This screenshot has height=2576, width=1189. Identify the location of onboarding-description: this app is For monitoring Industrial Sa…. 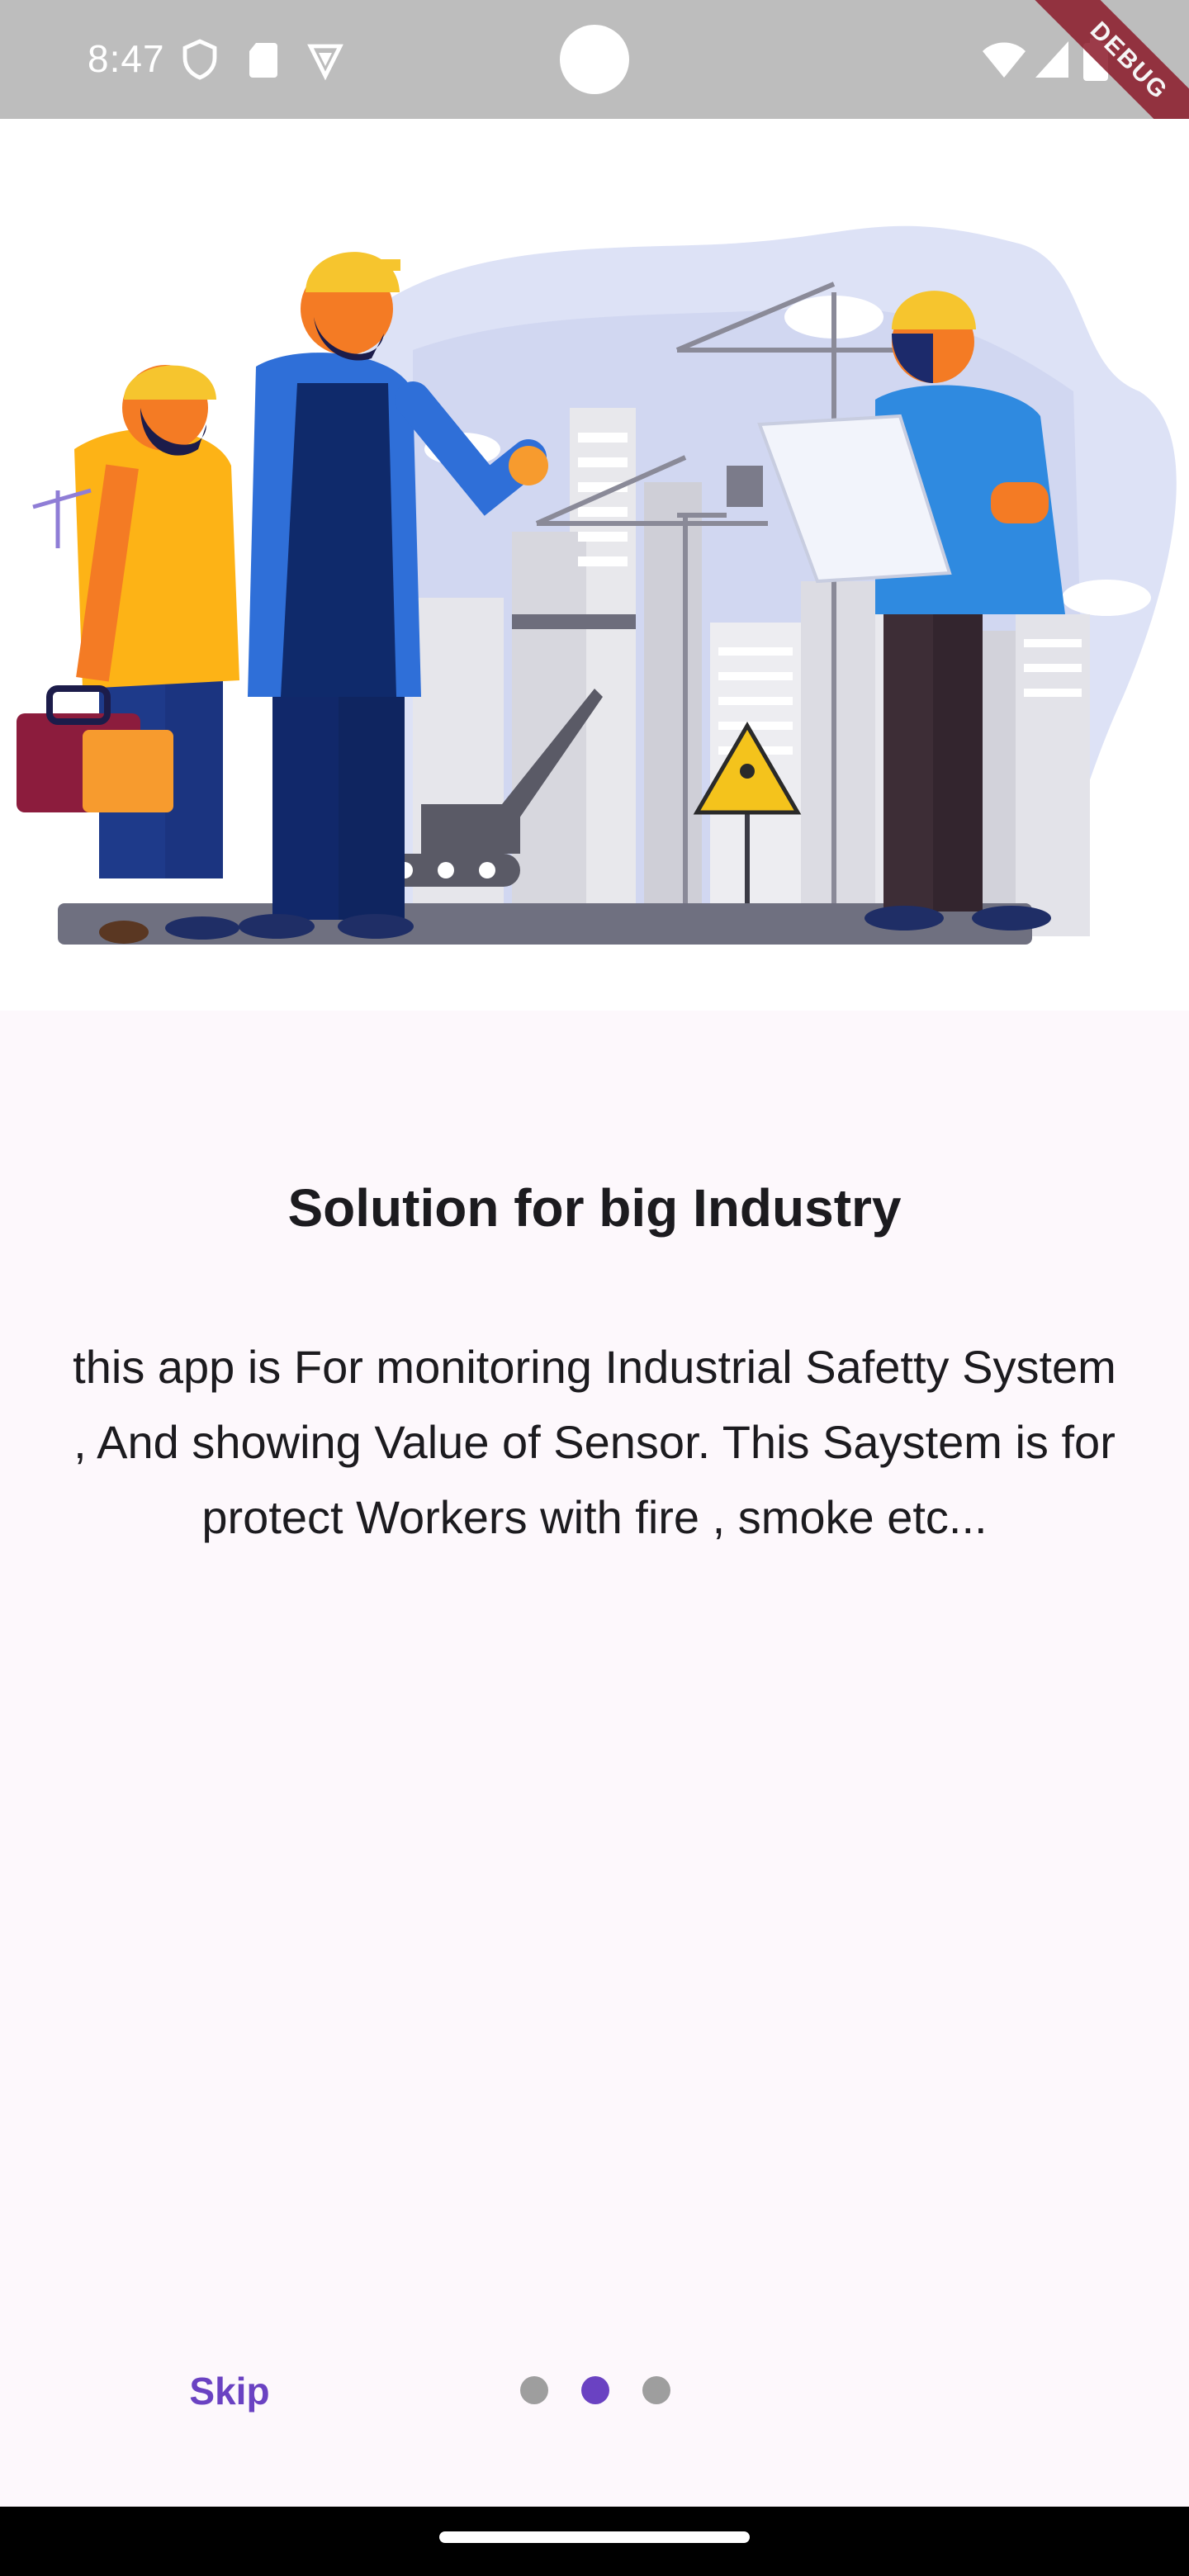
(594, 1442).